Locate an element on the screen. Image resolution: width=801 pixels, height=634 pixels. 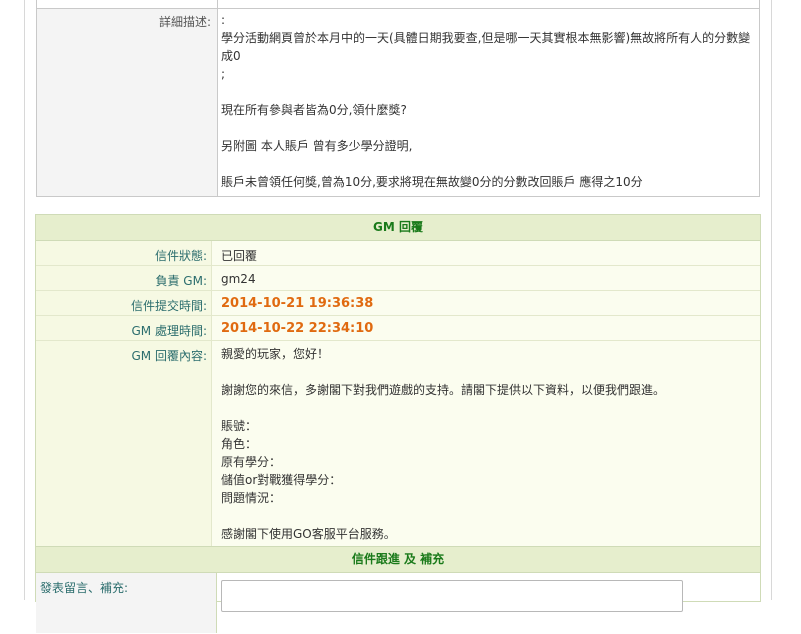
submit-time-label: 信件提交時間: is located at coordinates (168, 306).